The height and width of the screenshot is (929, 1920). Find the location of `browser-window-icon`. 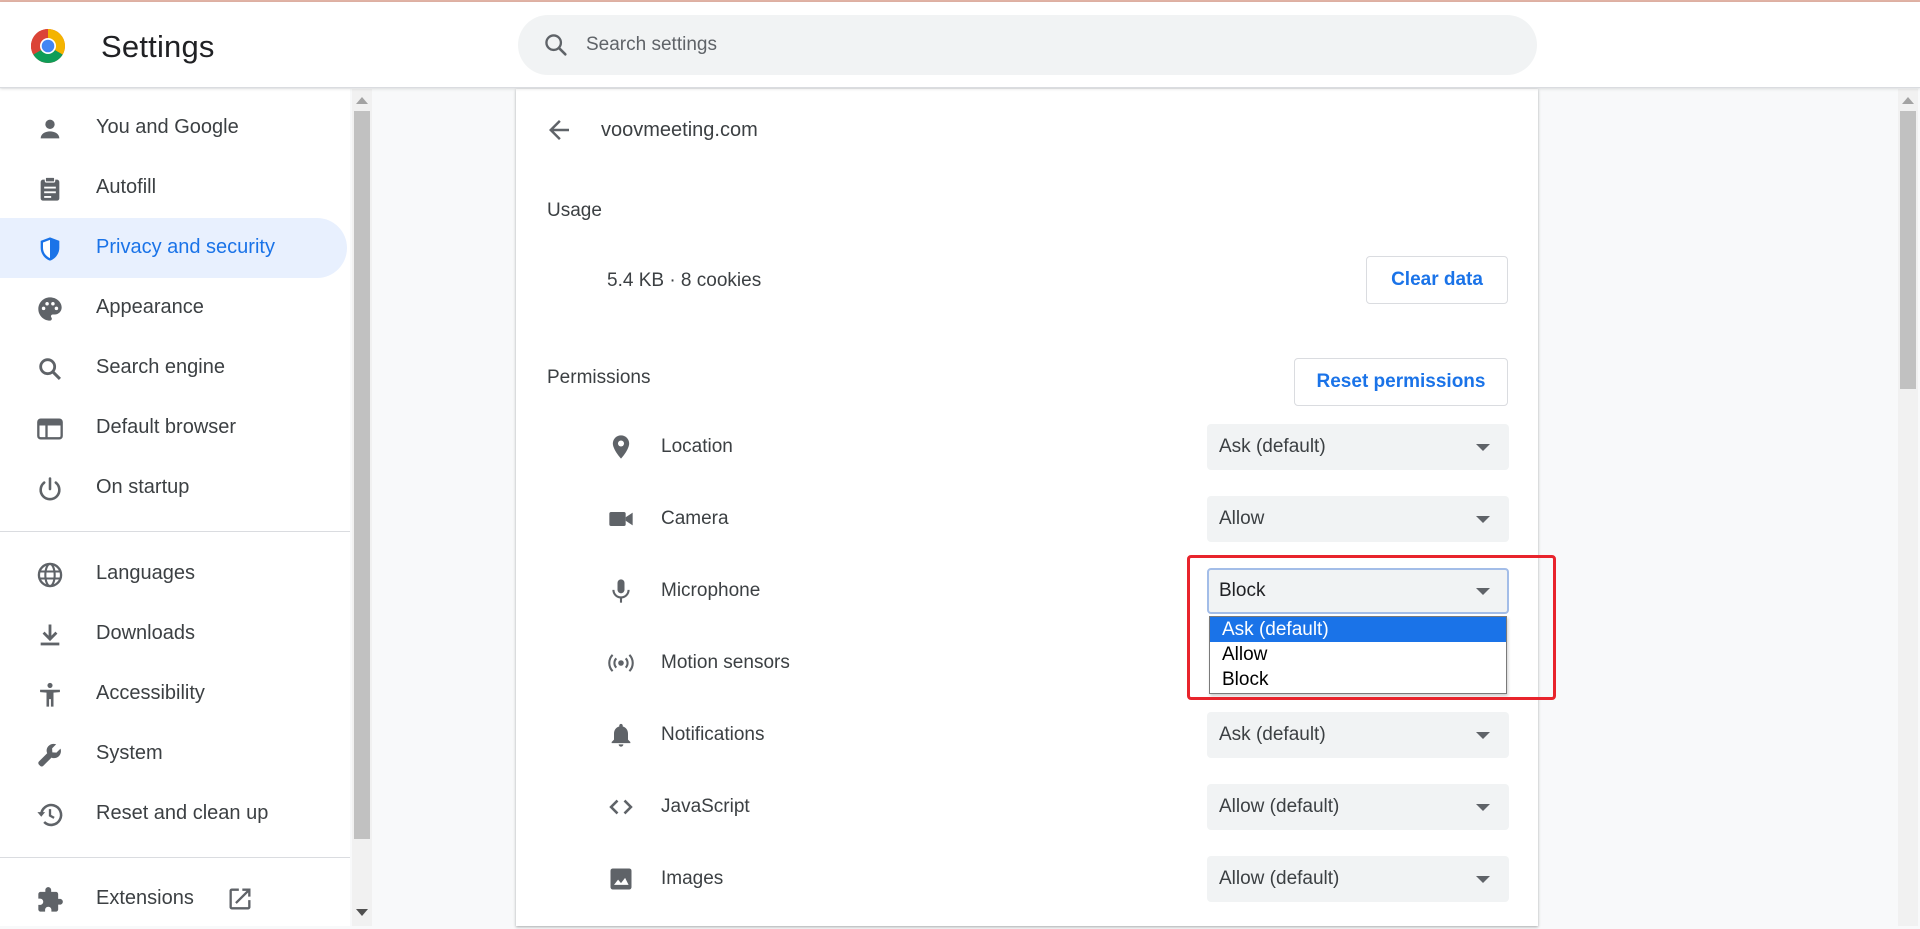

browser-window-icon is located at coordinates (50, 429).